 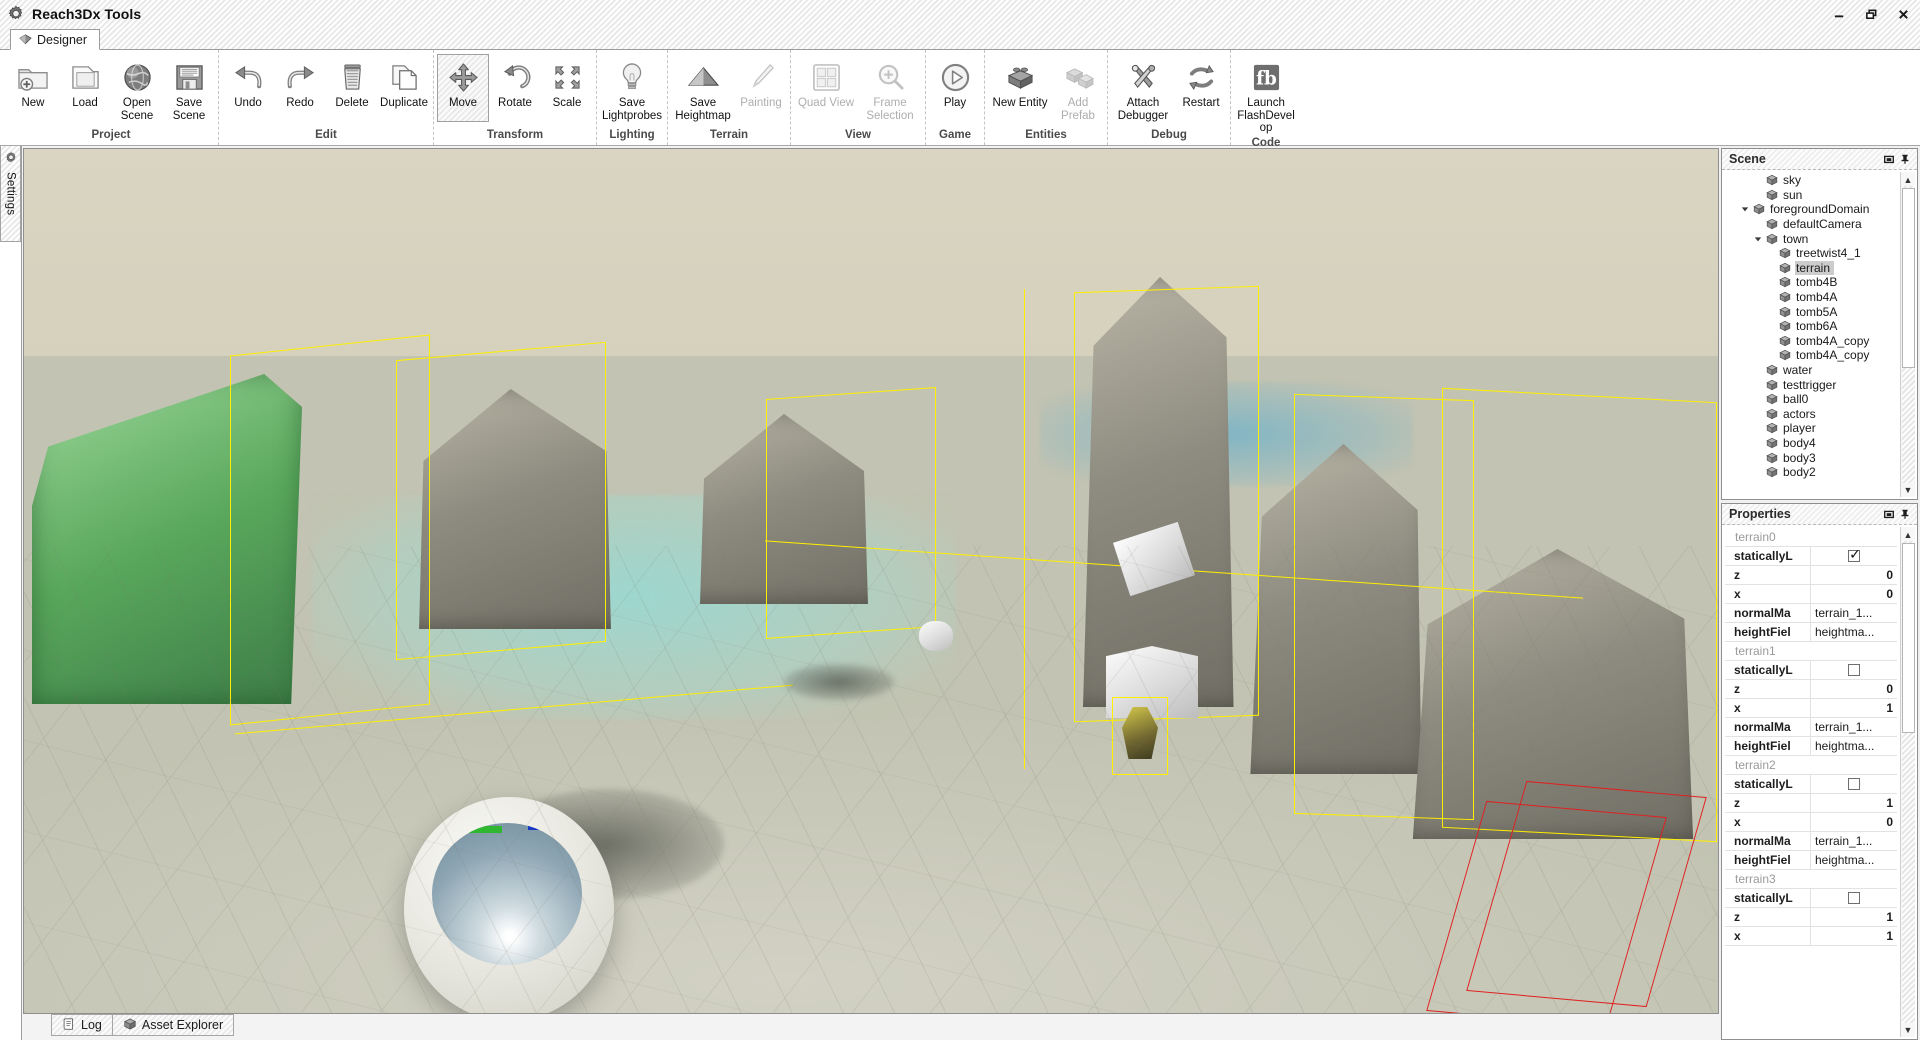 What do you see at coordinates (404, 88) in the screenshot?
I see `duplicate-button: Duplicate` at bounding box center [404, 88].